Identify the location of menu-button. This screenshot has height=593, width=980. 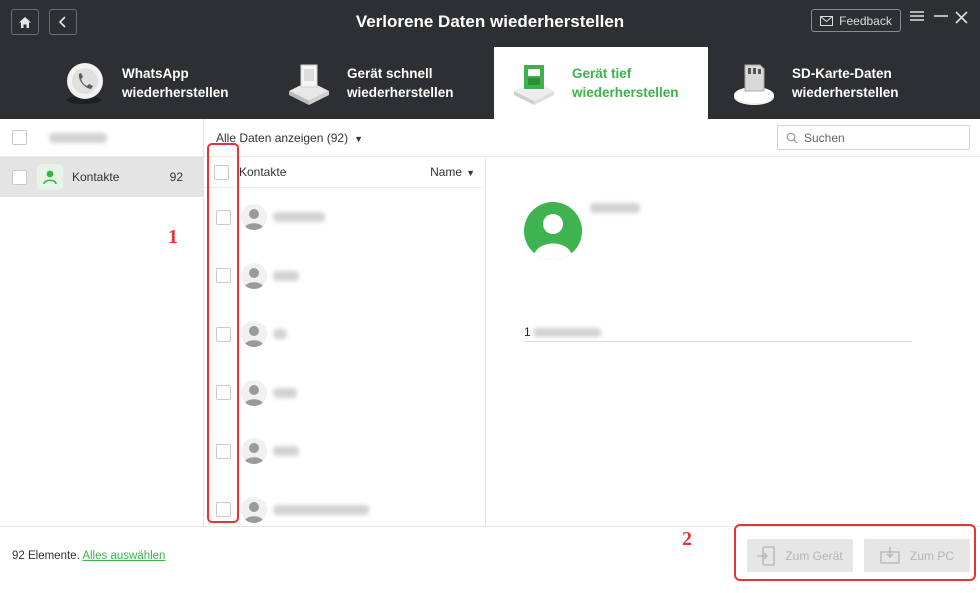
(917, 18).